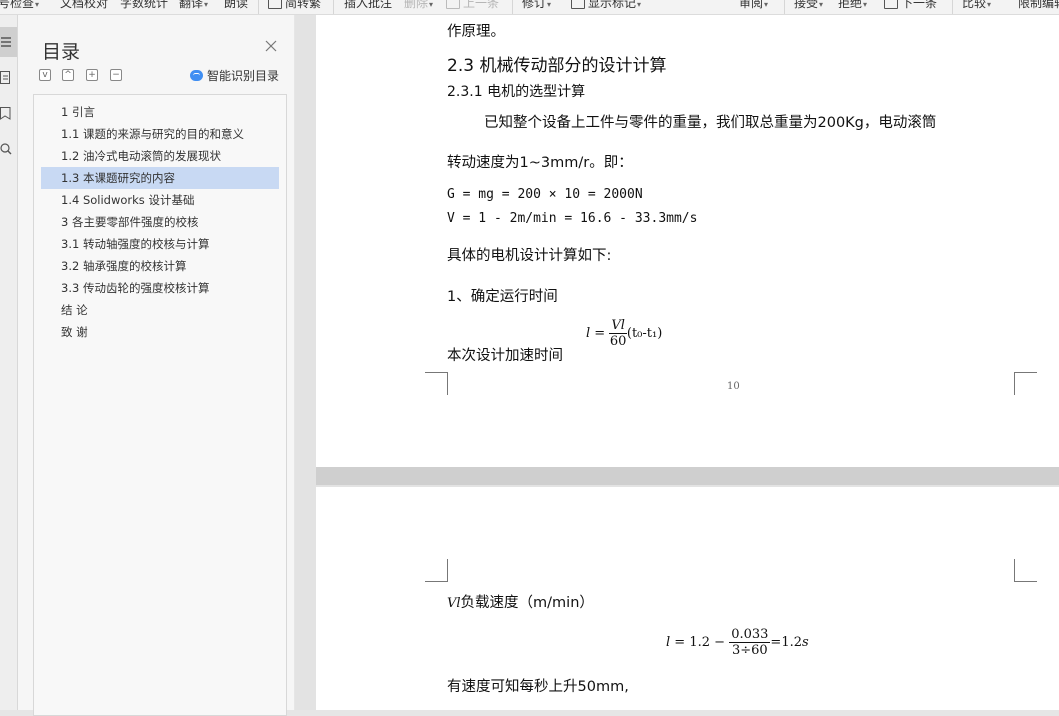 The image size is (1059, 716). Describe the element at coordinates (624, 333) in the screenshot. I see `equation: l = Vl 60 (t₀-t₁)` at that location.